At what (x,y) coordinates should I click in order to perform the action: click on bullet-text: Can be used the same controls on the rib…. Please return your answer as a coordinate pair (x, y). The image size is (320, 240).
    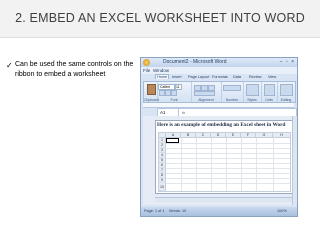
    Looking at the image, I should click on (74, 69).